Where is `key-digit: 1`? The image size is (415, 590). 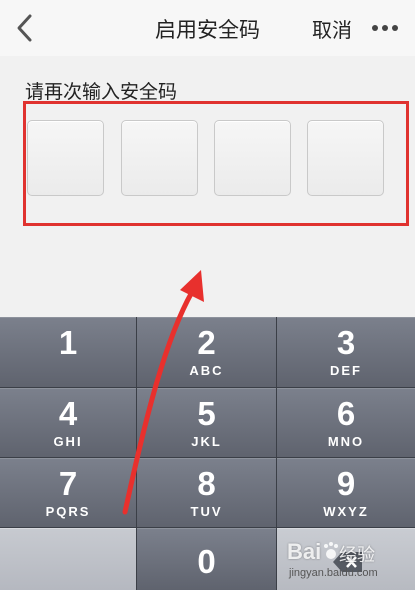
key-digit: 1 is located at coordinates (68, 342).